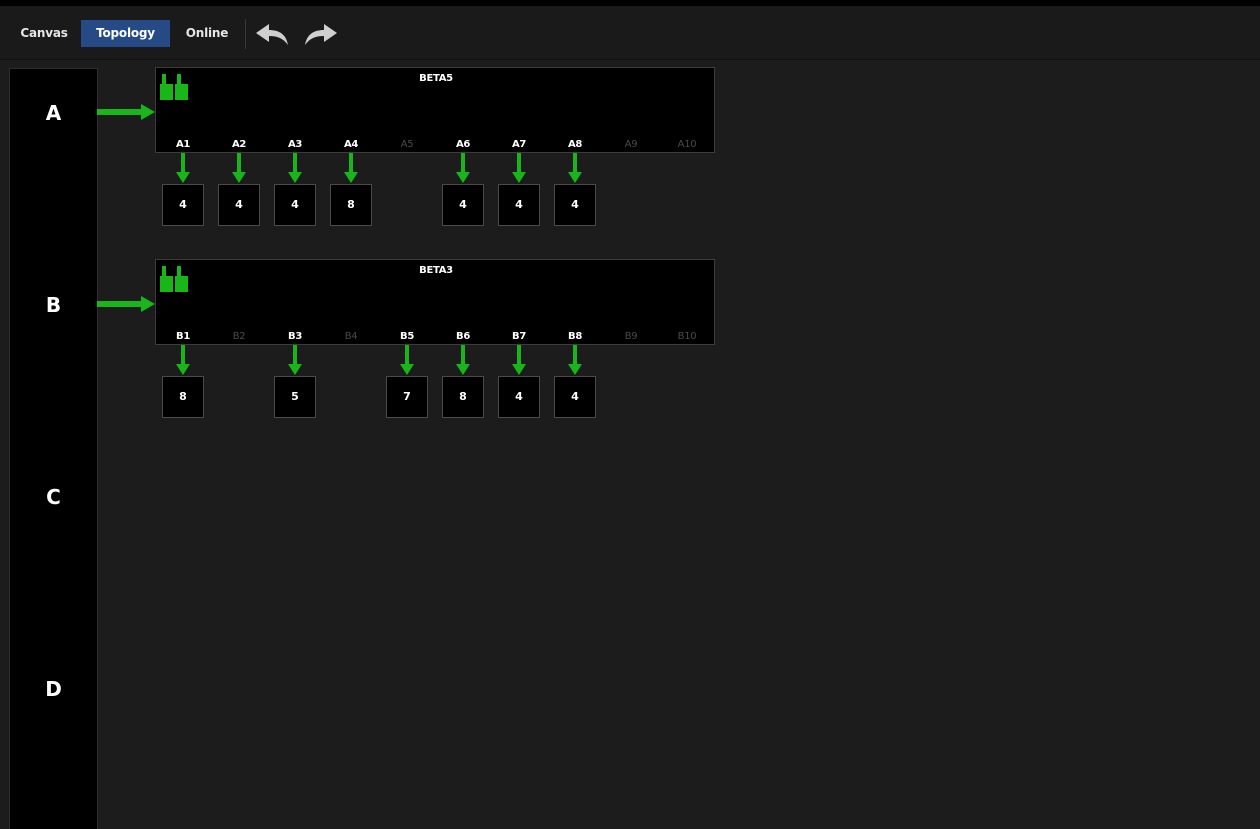  Describe the element at coordinates (407, 397) in the screenshot. I see `port-count-box: 7` at that location.